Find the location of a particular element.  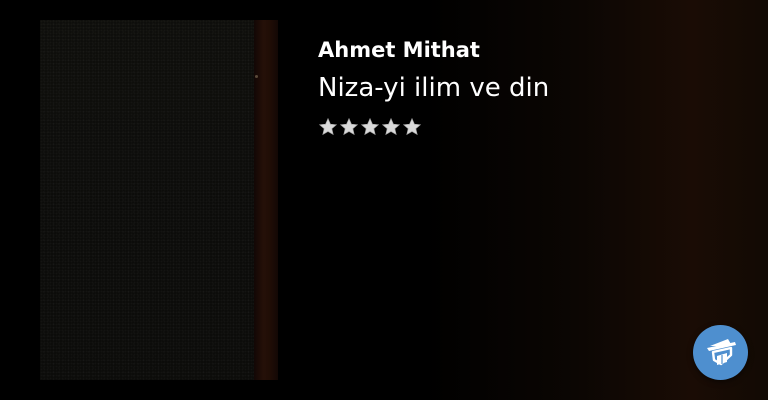

rating-stars is located at coordinates (370, 127).